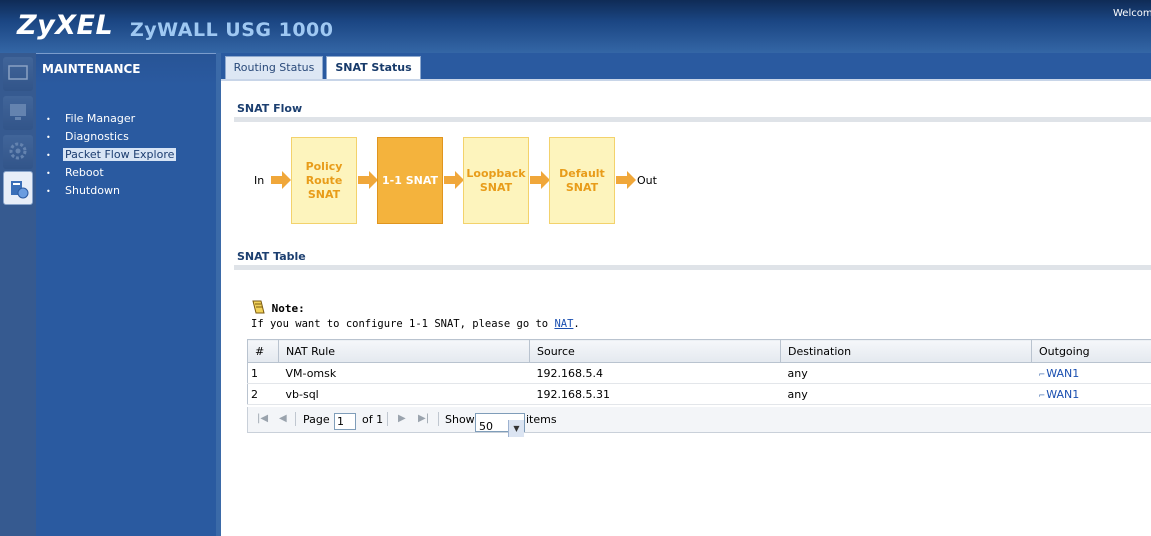 Image resolution: width=1151 pixels, height=536 pixels. I want to click on note-title: Note:, so click(288, 308).